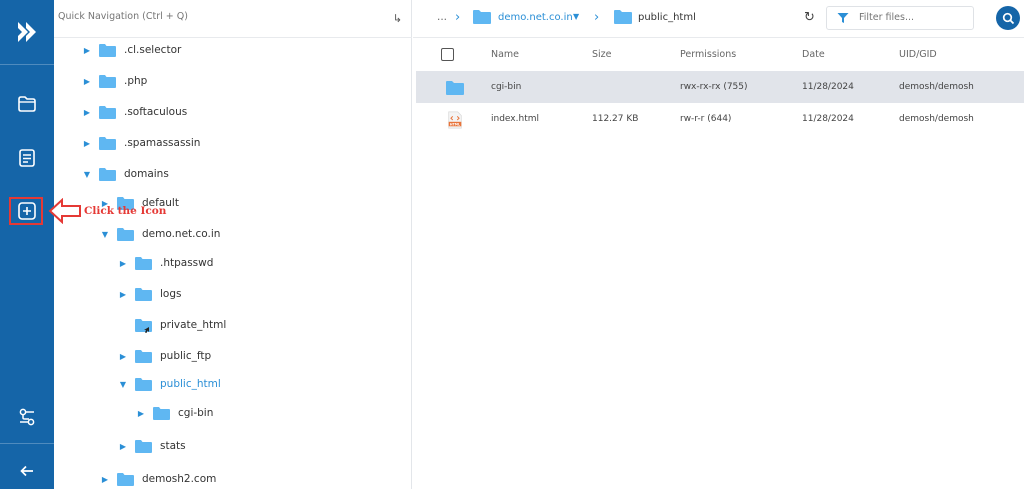 The height and width of the screenshot is (489, 1024). What do you see at coordinates (114, 81) in the screenshot?
I see `tree-node: ▶ .php` at bounding box center [114, 81].